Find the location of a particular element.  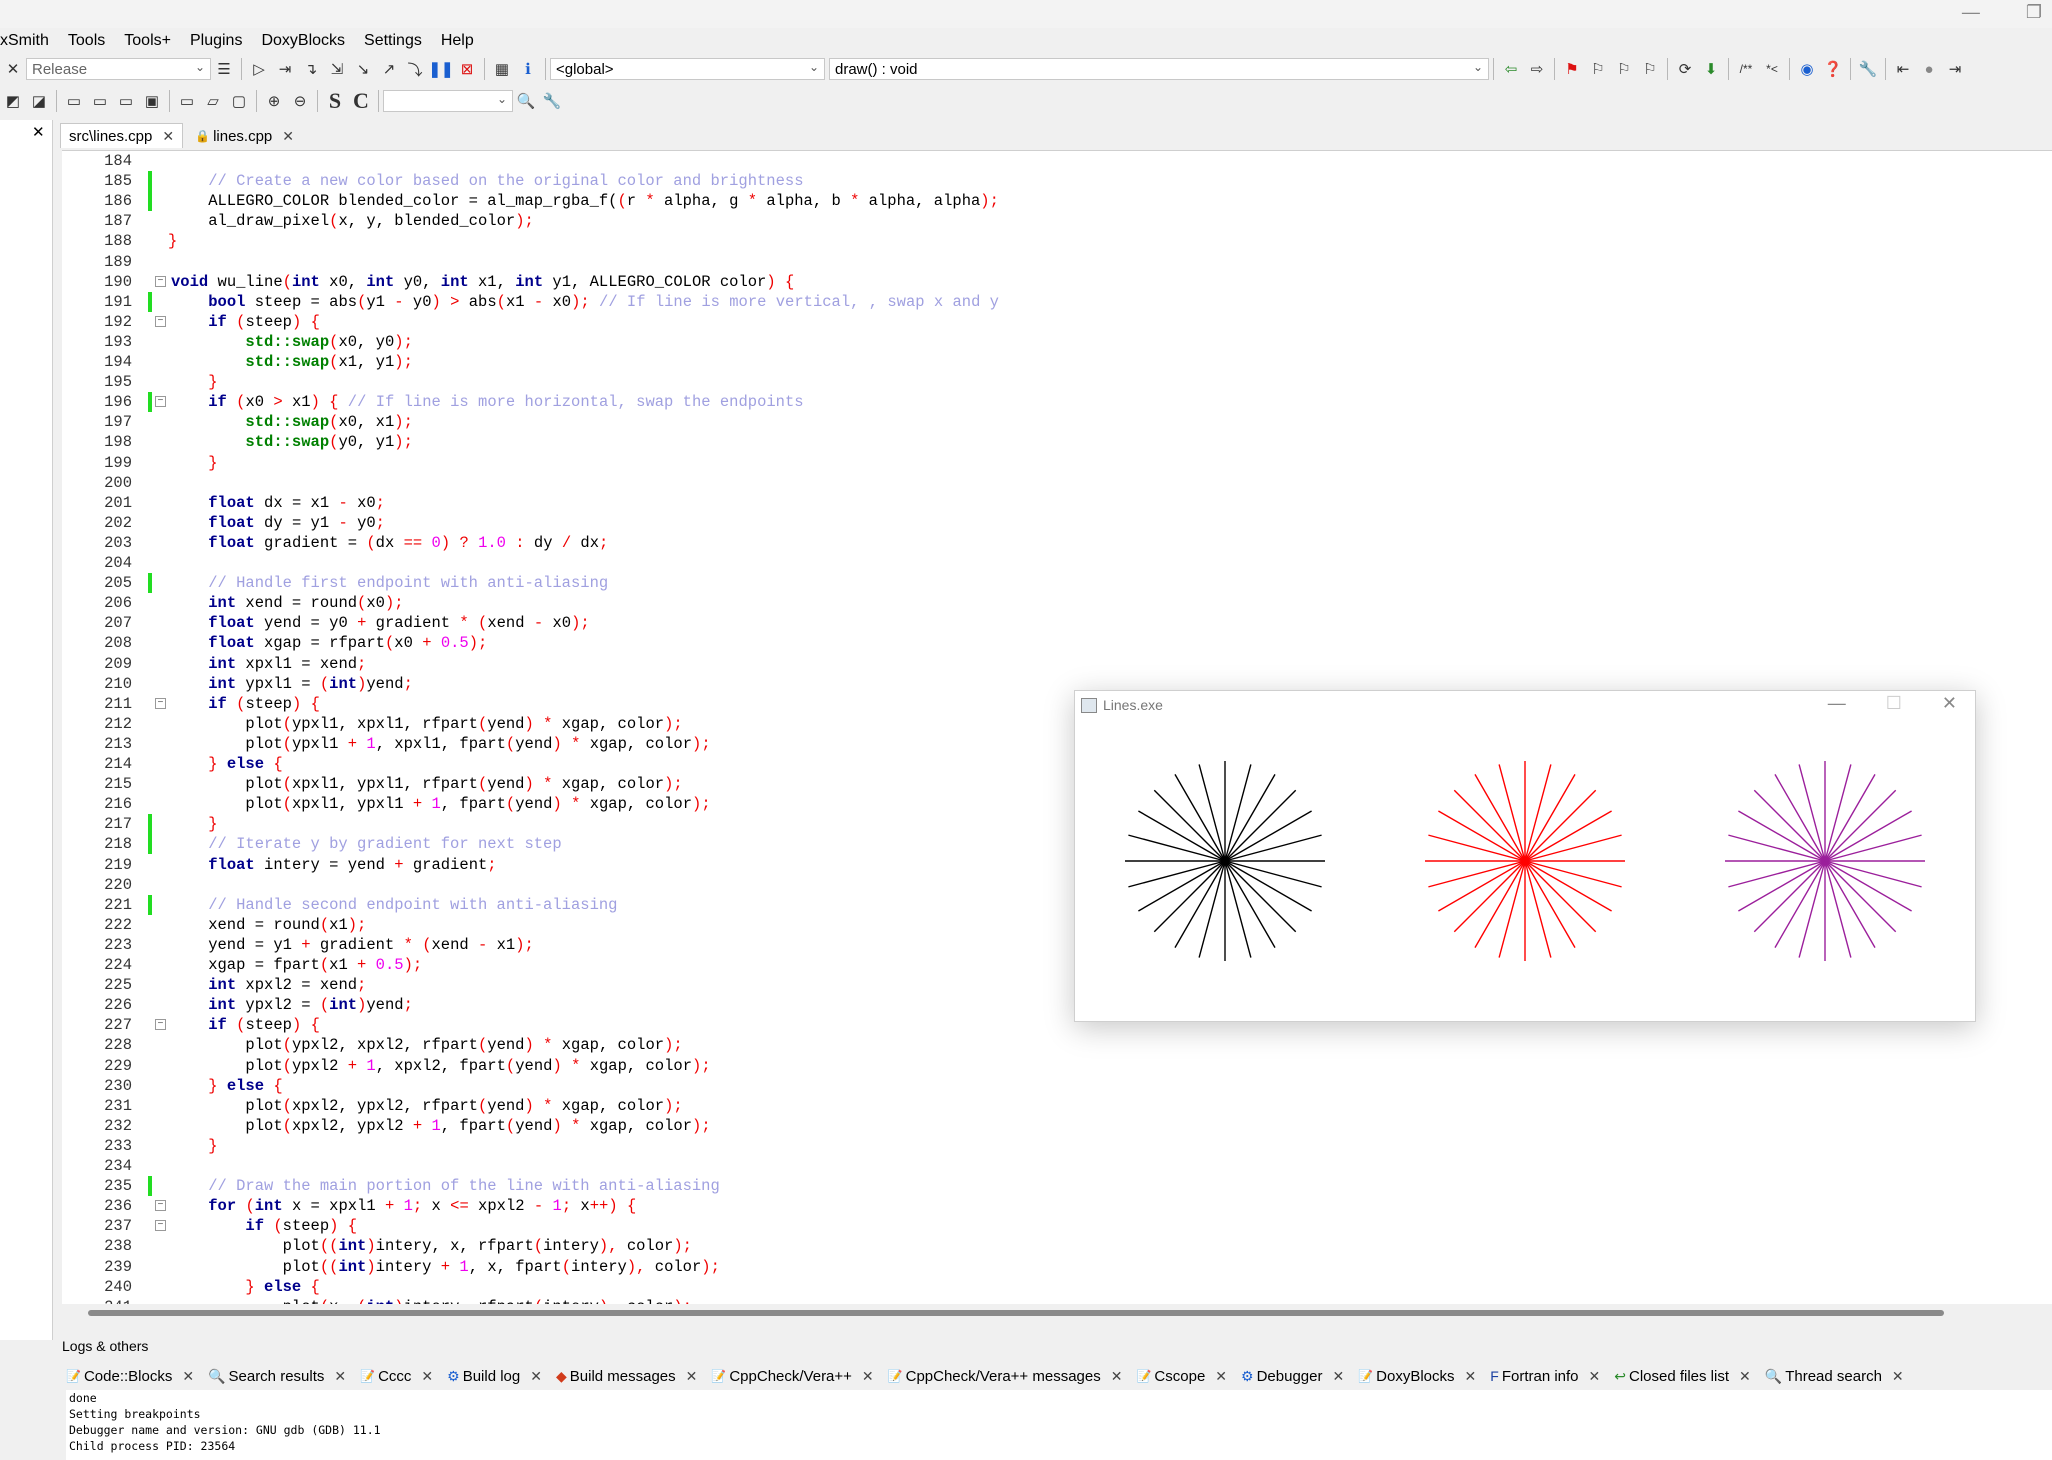

tab-lines-cpp: 🔒 lines.cpp ✕ is located at coordinates (244, 136).